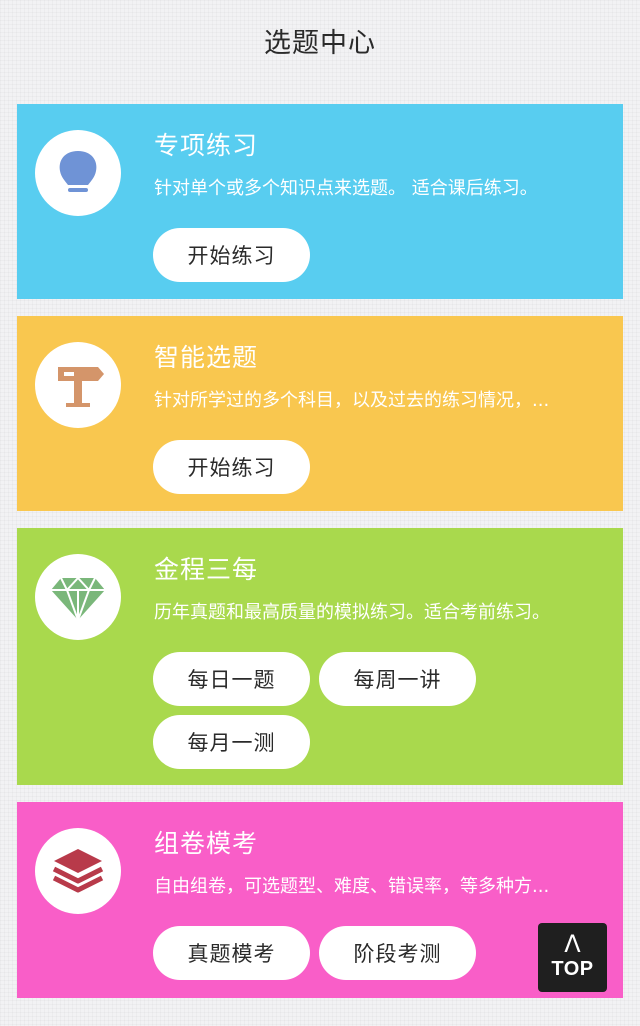 The height and width of the screenshot is (1026, 640). Describe the element at coordinates (352, 612) in the screenshot. I see `card-description: 历年真题和最高质量的模拟练习。适合考前练习。` at that location.